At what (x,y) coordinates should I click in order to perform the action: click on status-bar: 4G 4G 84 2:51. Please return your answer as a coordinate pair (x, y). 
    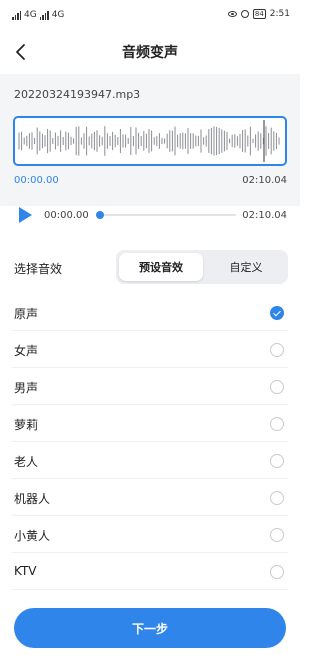
    Looking at the image, I should click on (150, 15).